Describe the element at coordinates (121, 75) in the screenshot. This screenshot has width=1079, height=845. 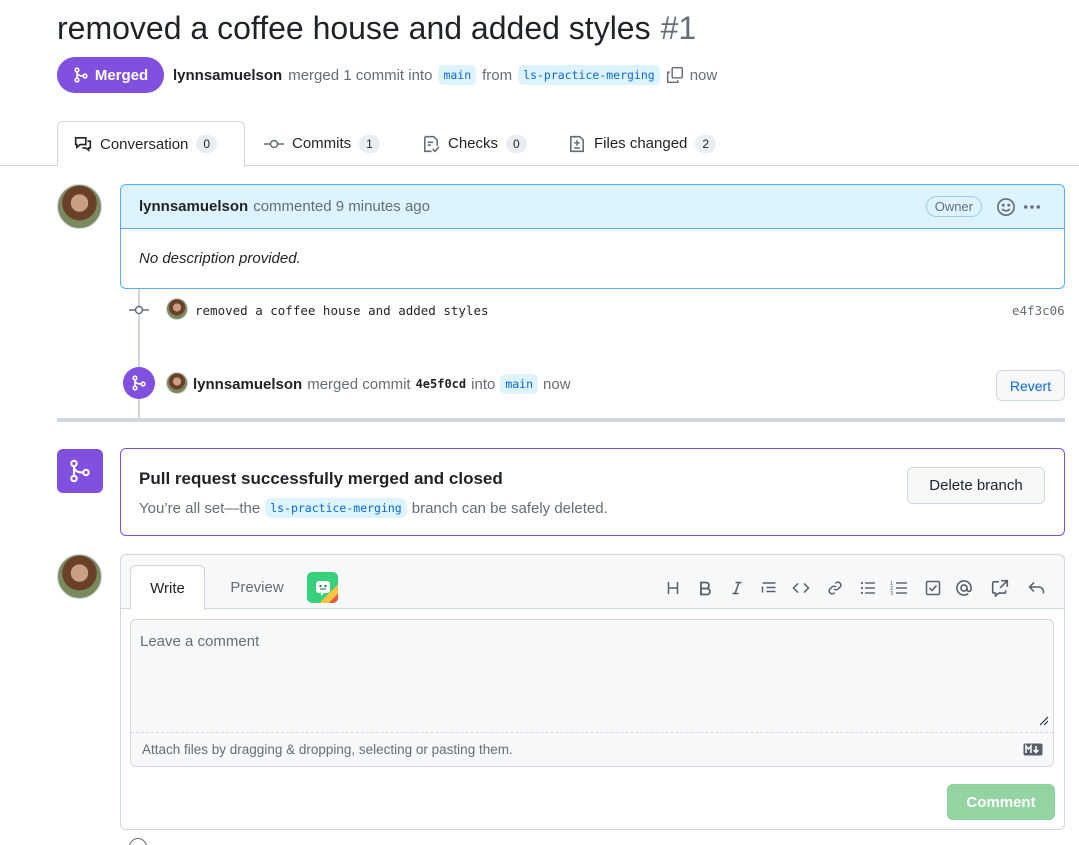
I see `merged-state-label: Merged` at that location.